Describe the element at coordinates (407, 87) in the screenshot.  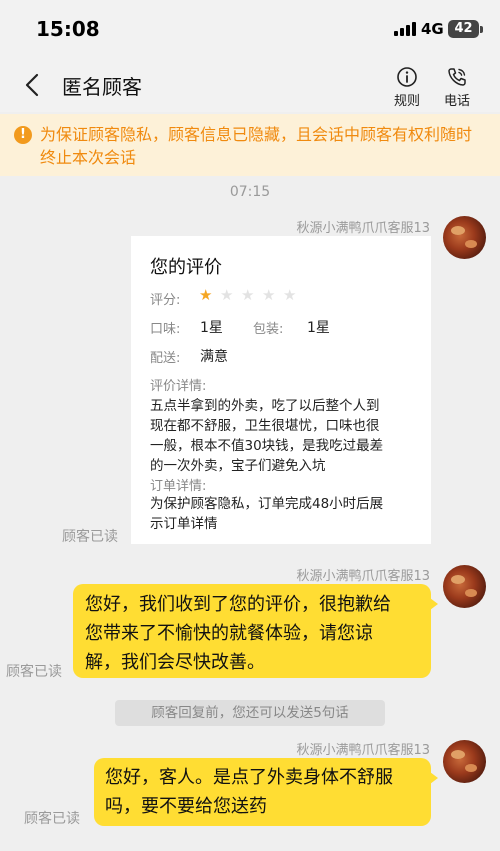
I see `rules-button: 规则` at that location.